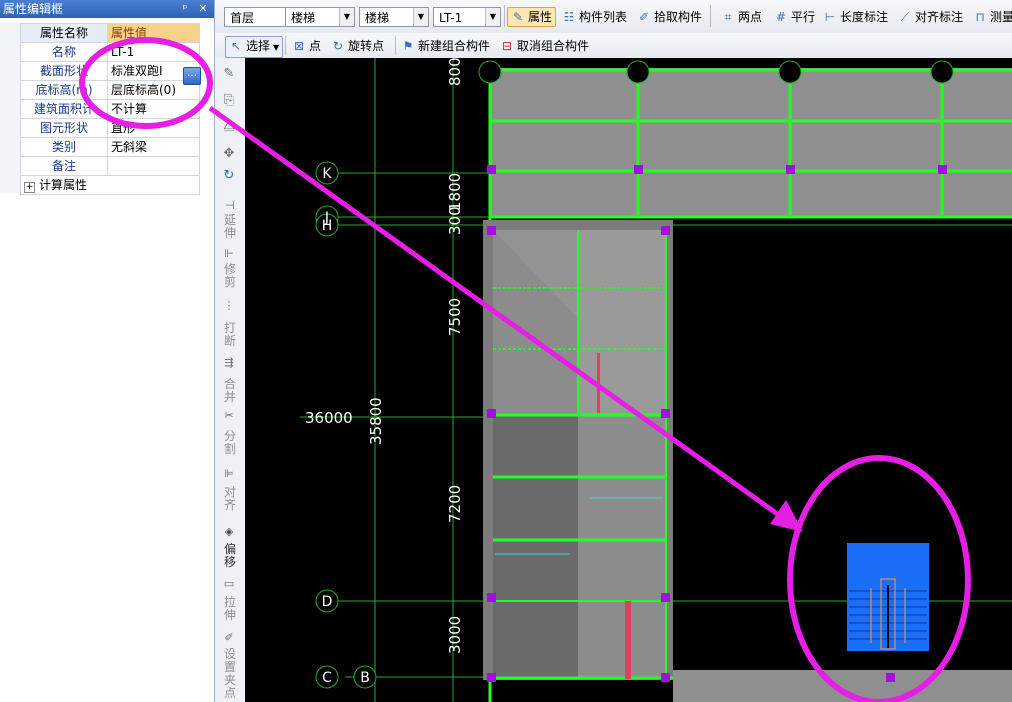 The height and width of the screenshot is (702, 1012). What do you see at coordinates (905, 17) in the screenshot?
I see `align-dim-icon: ⟋` at bounding box center [905, 17].